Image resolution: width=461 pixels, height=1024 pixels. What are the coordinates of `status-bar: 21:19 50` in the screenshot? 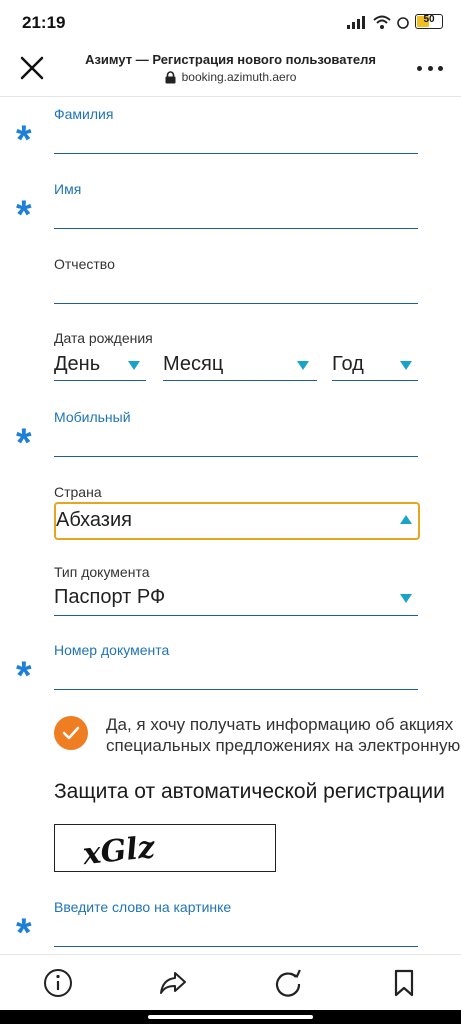 It's located at (230, 22).